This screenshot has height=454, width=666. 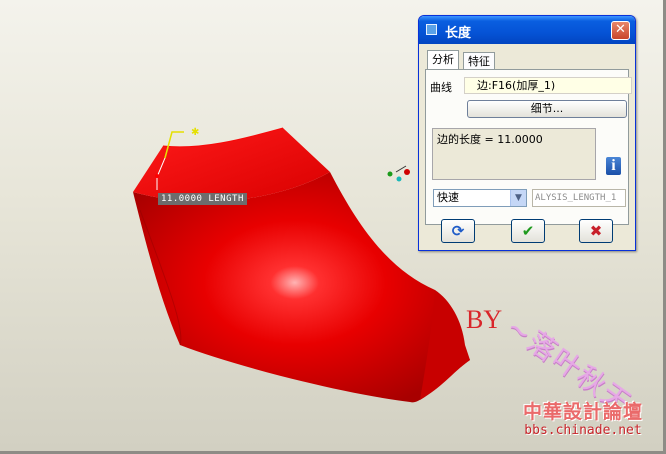 What do you see at coordinates (480, 198) in the screenshot?
I see `analysis-mode-select: 快速 ▼` at bounding box center [480, 198].